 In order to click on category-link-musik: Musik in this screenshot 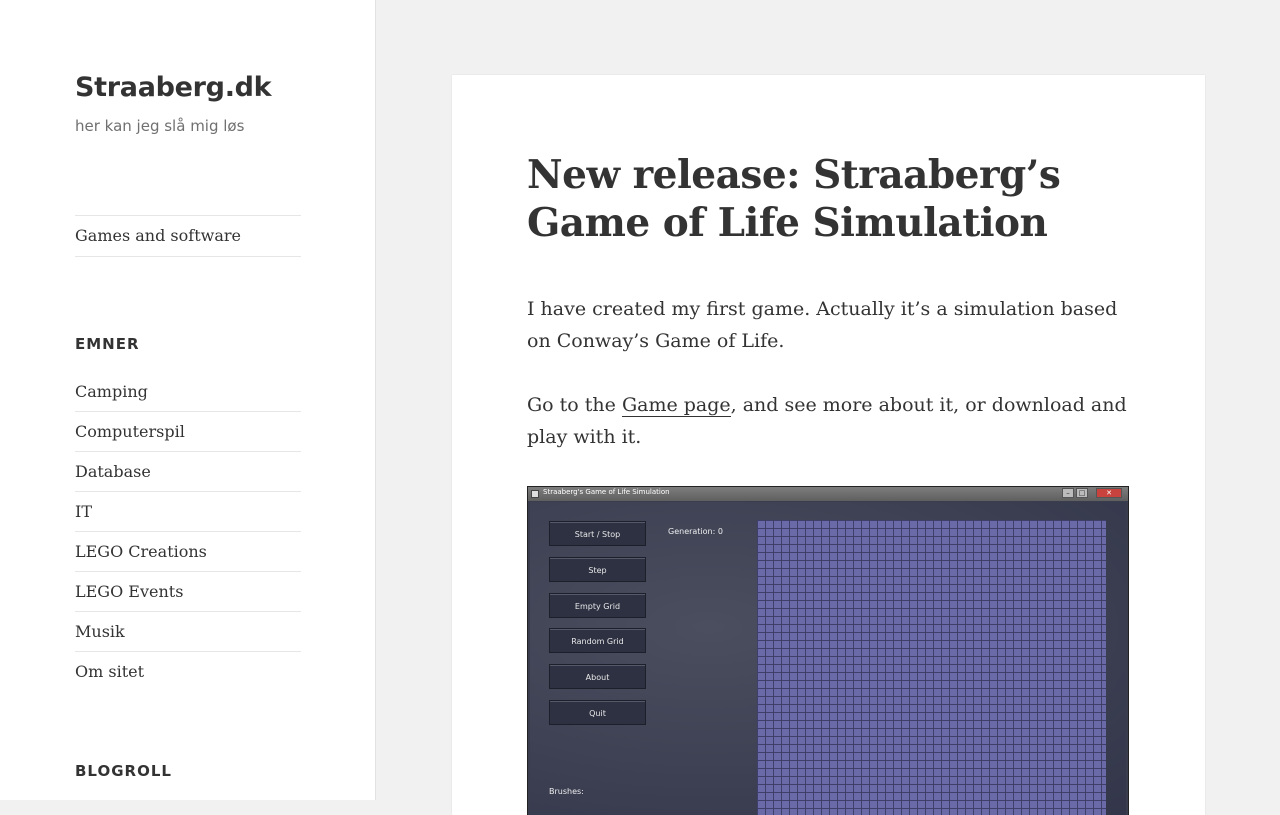, I will do `click(188, 631)`.